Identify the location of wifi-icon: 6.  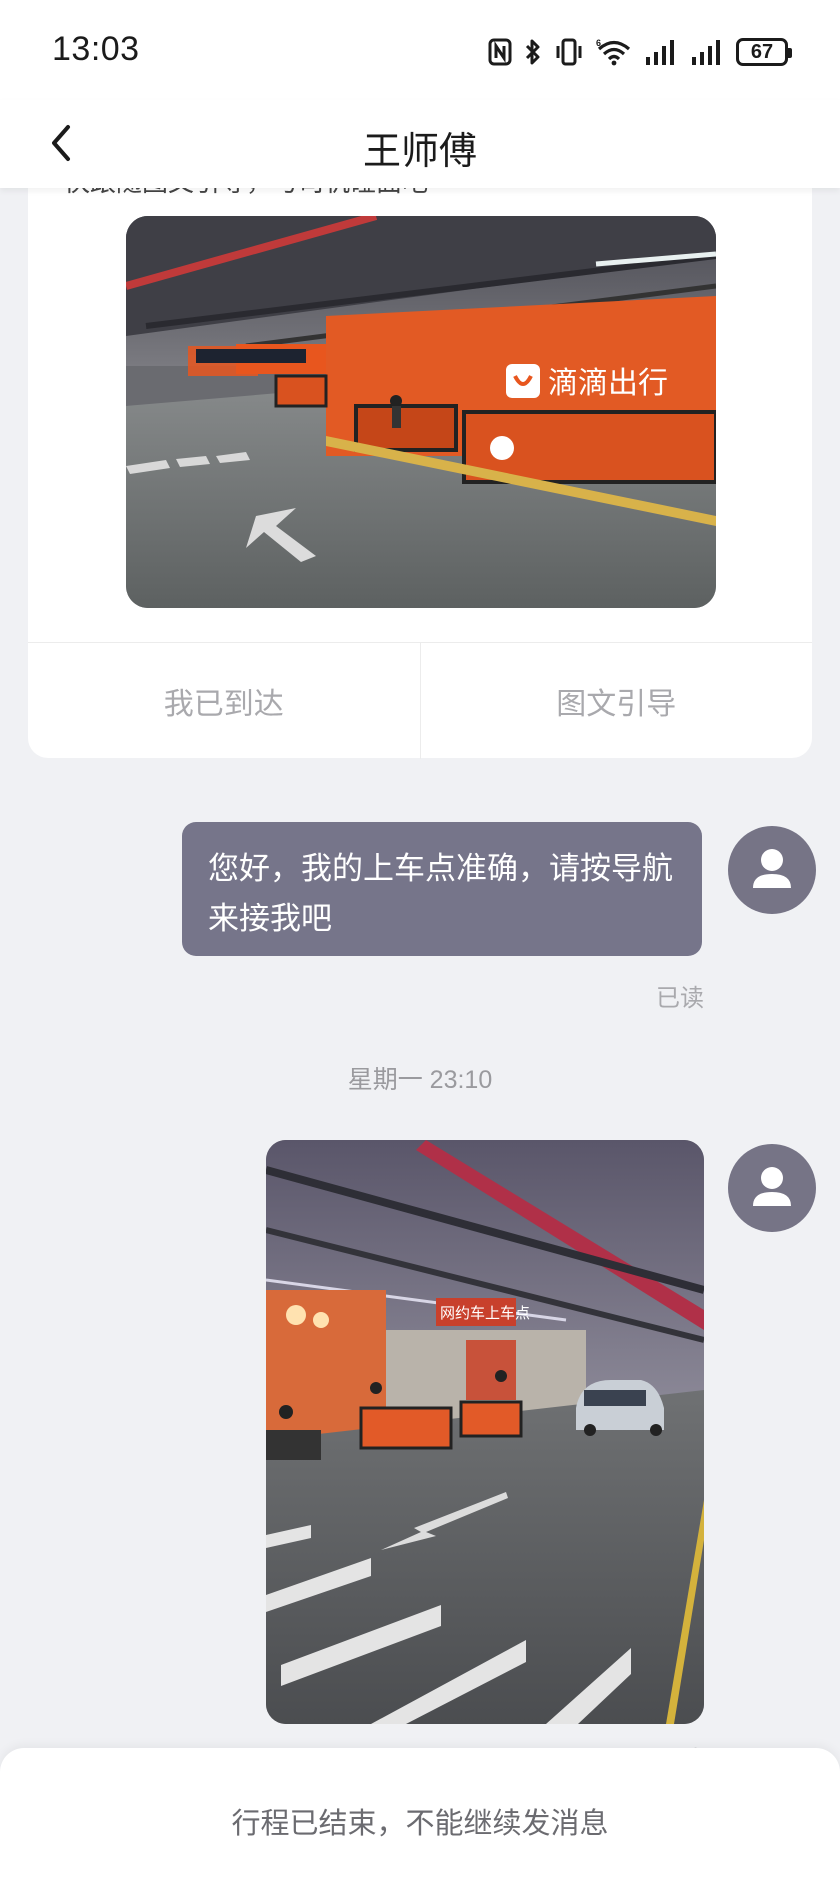
(613, 52).